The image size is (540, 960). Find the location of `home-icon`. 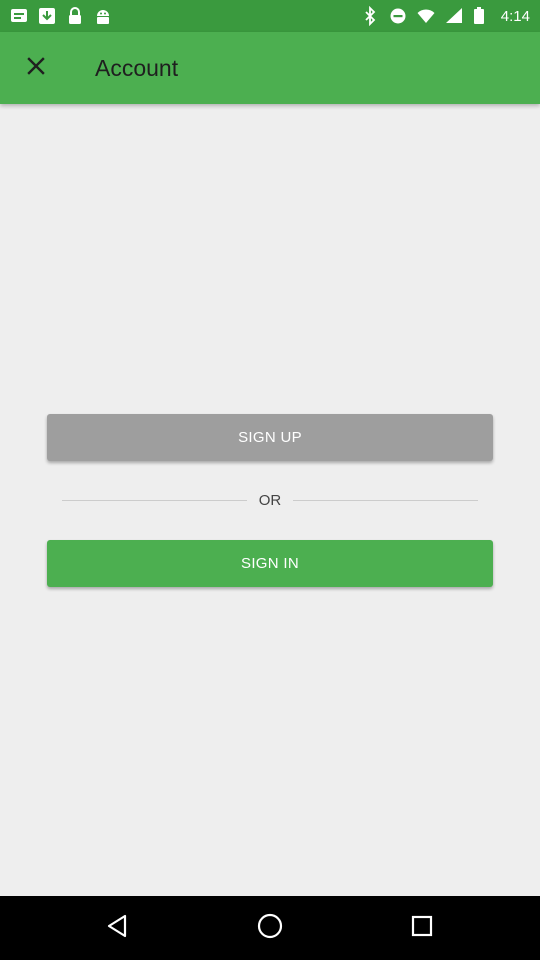

home-icon is located at coordinates (270, 928).